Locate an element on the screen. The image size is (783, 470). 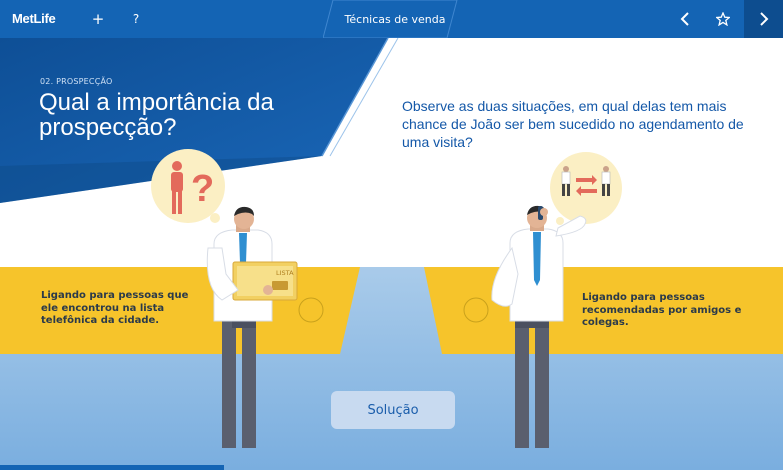
star-outline-icon is located at coordinates (723, 19).